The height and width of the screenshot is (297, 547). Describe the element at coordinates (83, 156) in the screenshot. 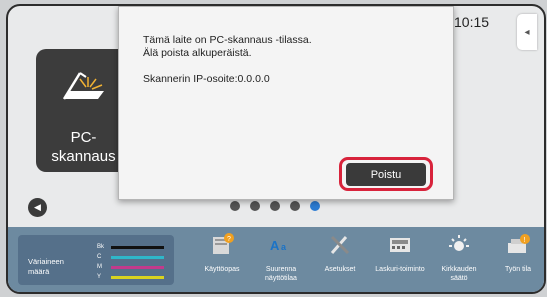

I see `tile-label-line2: skannaus` at that location.